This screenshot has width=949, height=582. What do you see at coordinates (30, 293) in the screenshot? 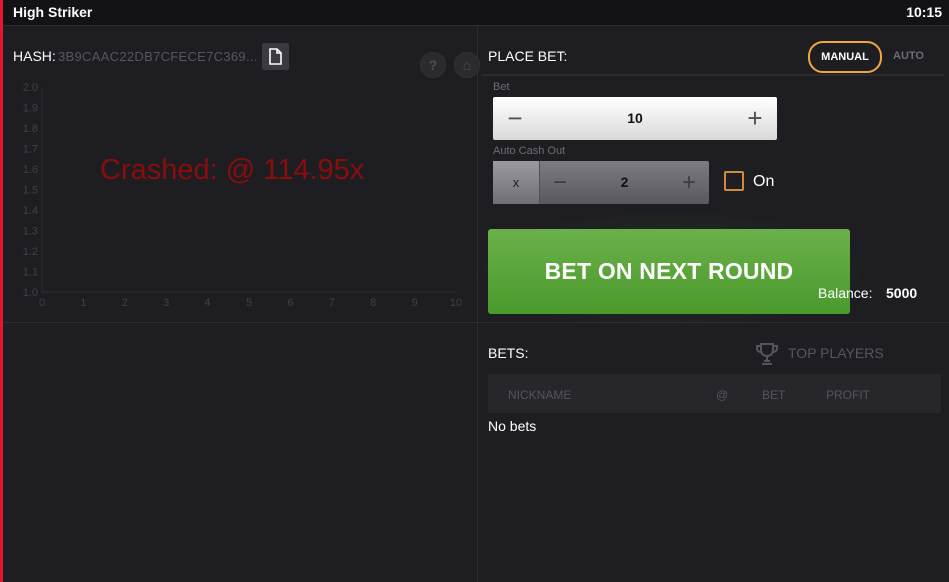
I see `y-tick-label: 1.0` at bounding box center [30, 293].